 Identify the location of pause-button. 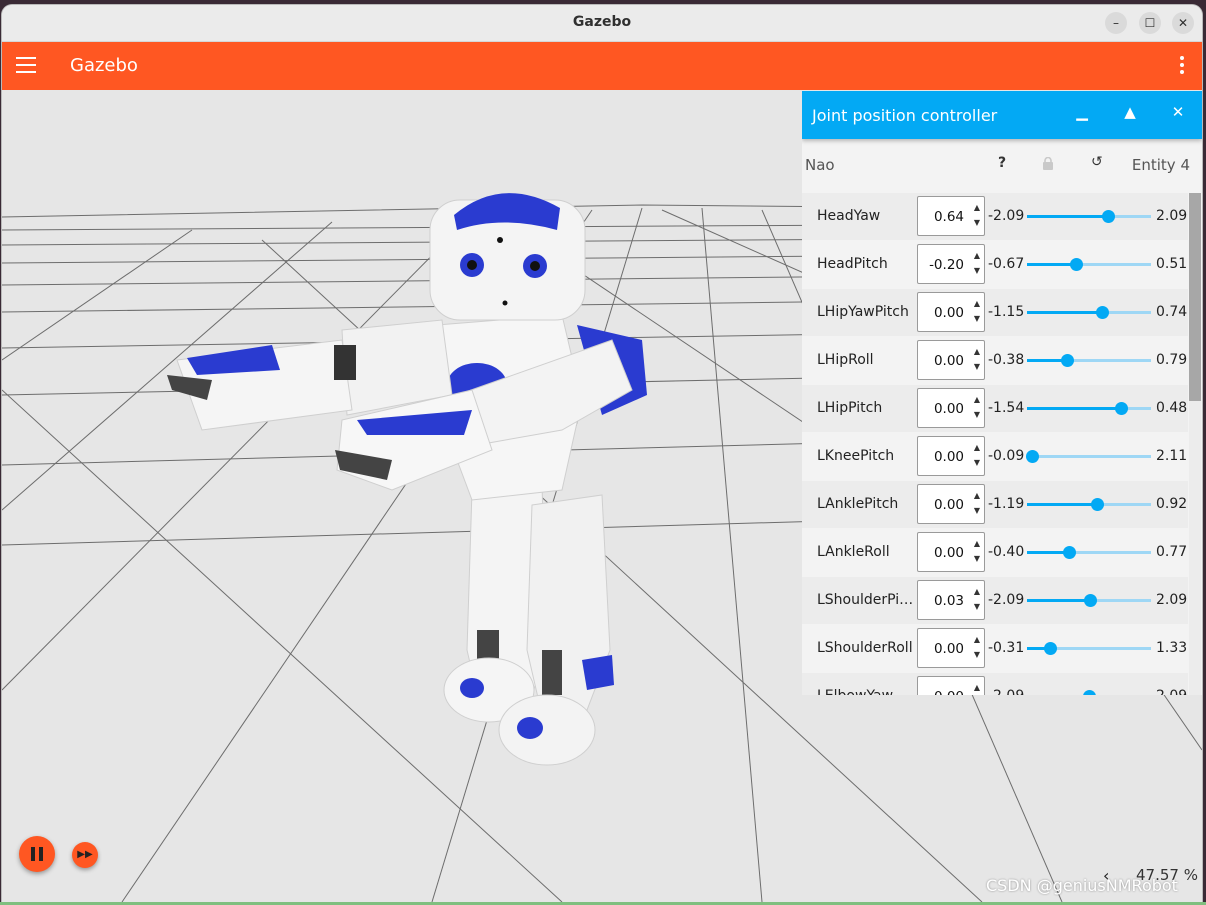
(37, 854).